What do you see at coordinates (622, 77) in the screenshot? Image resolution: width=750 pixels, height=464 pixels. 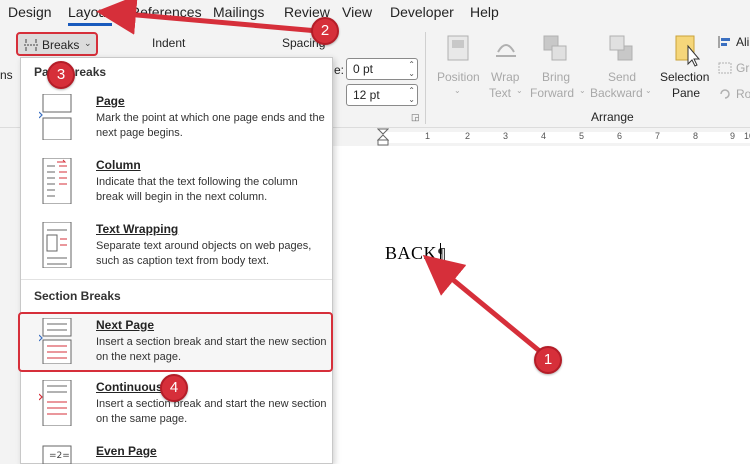 I see `send-backward-label: Send` at bounding box center [622, 77].